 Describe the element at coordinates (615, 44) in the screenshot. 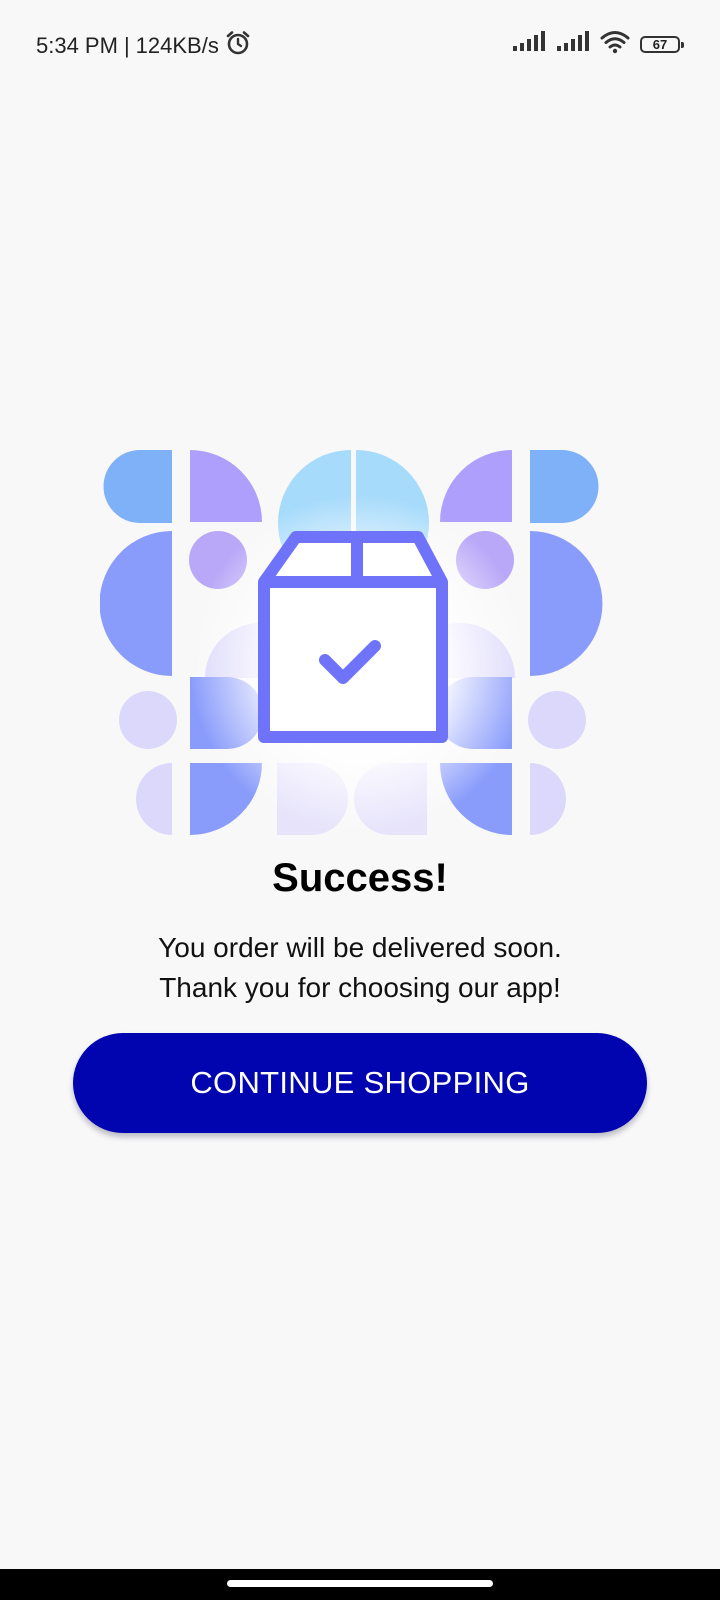

I see `wifi-icon` at that location.